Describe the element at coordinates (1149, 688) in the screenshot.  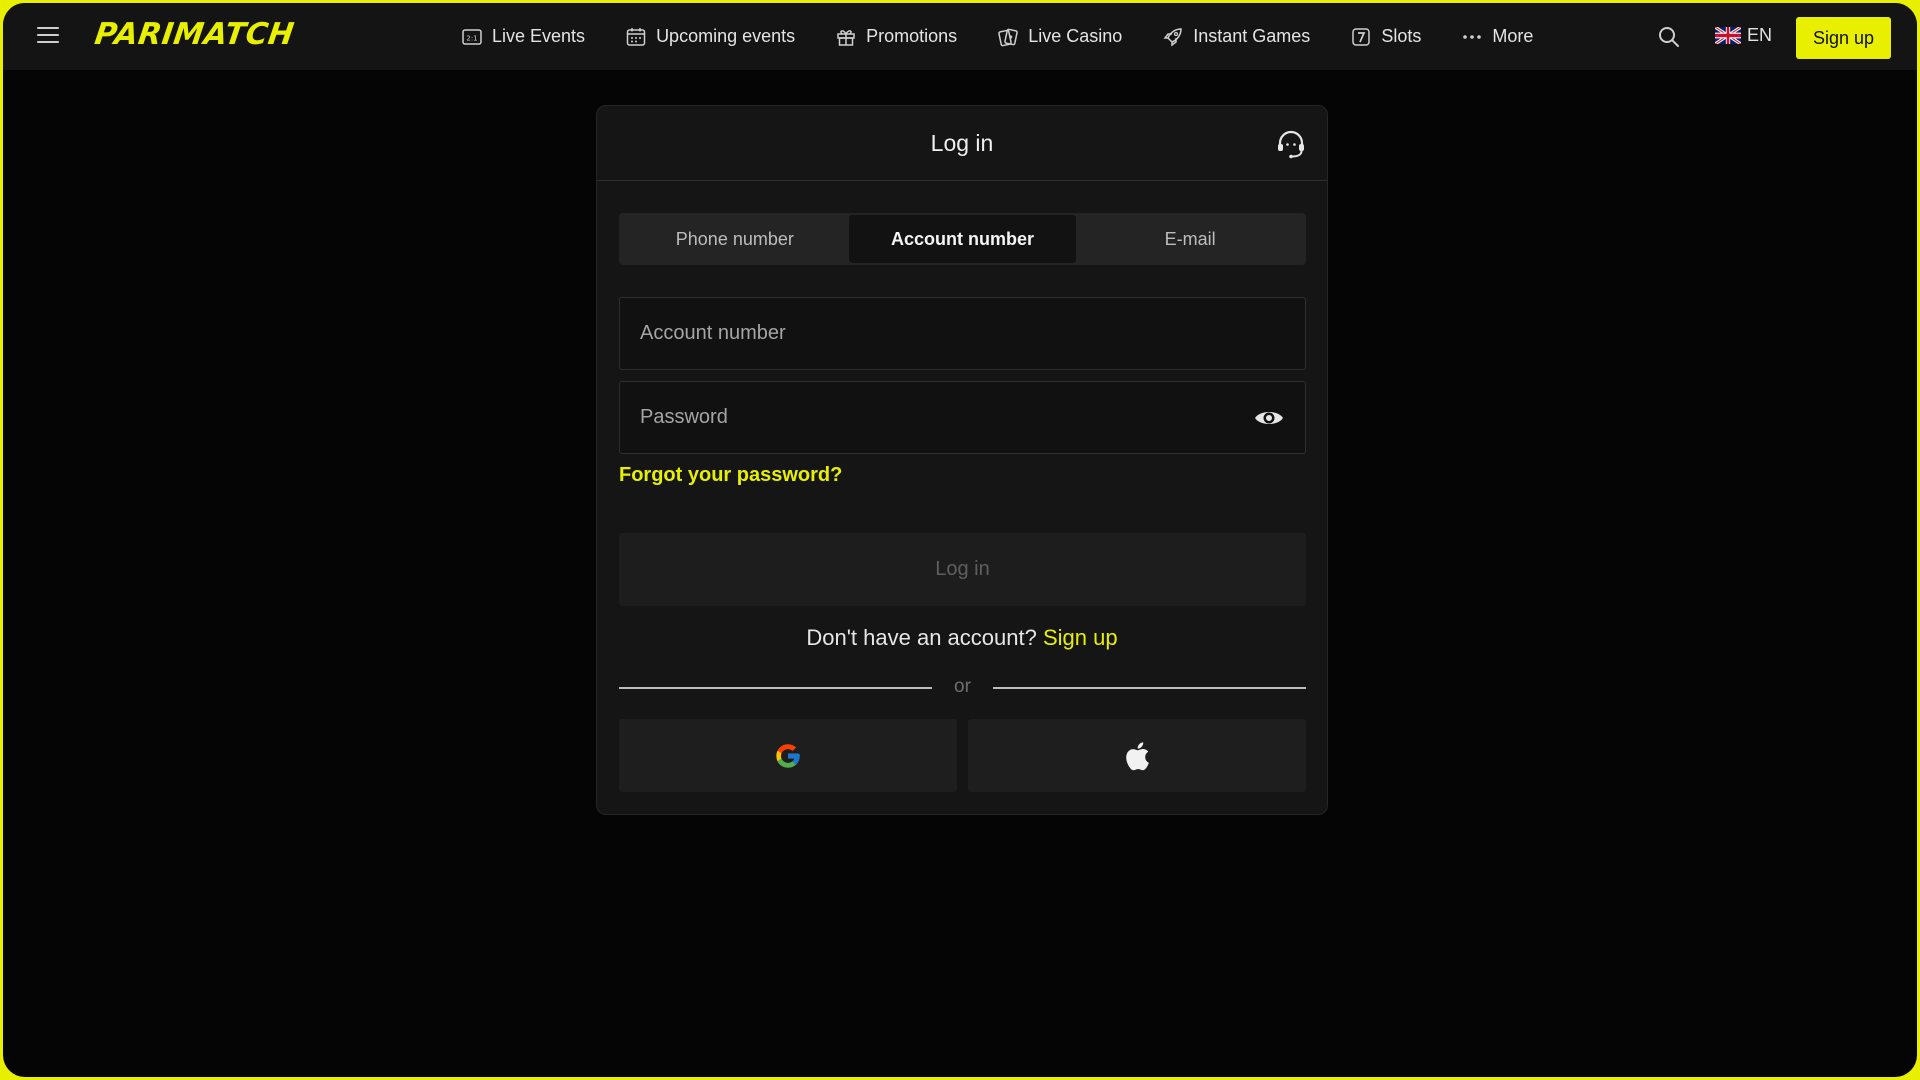
I see `divider-line-right` at that location.